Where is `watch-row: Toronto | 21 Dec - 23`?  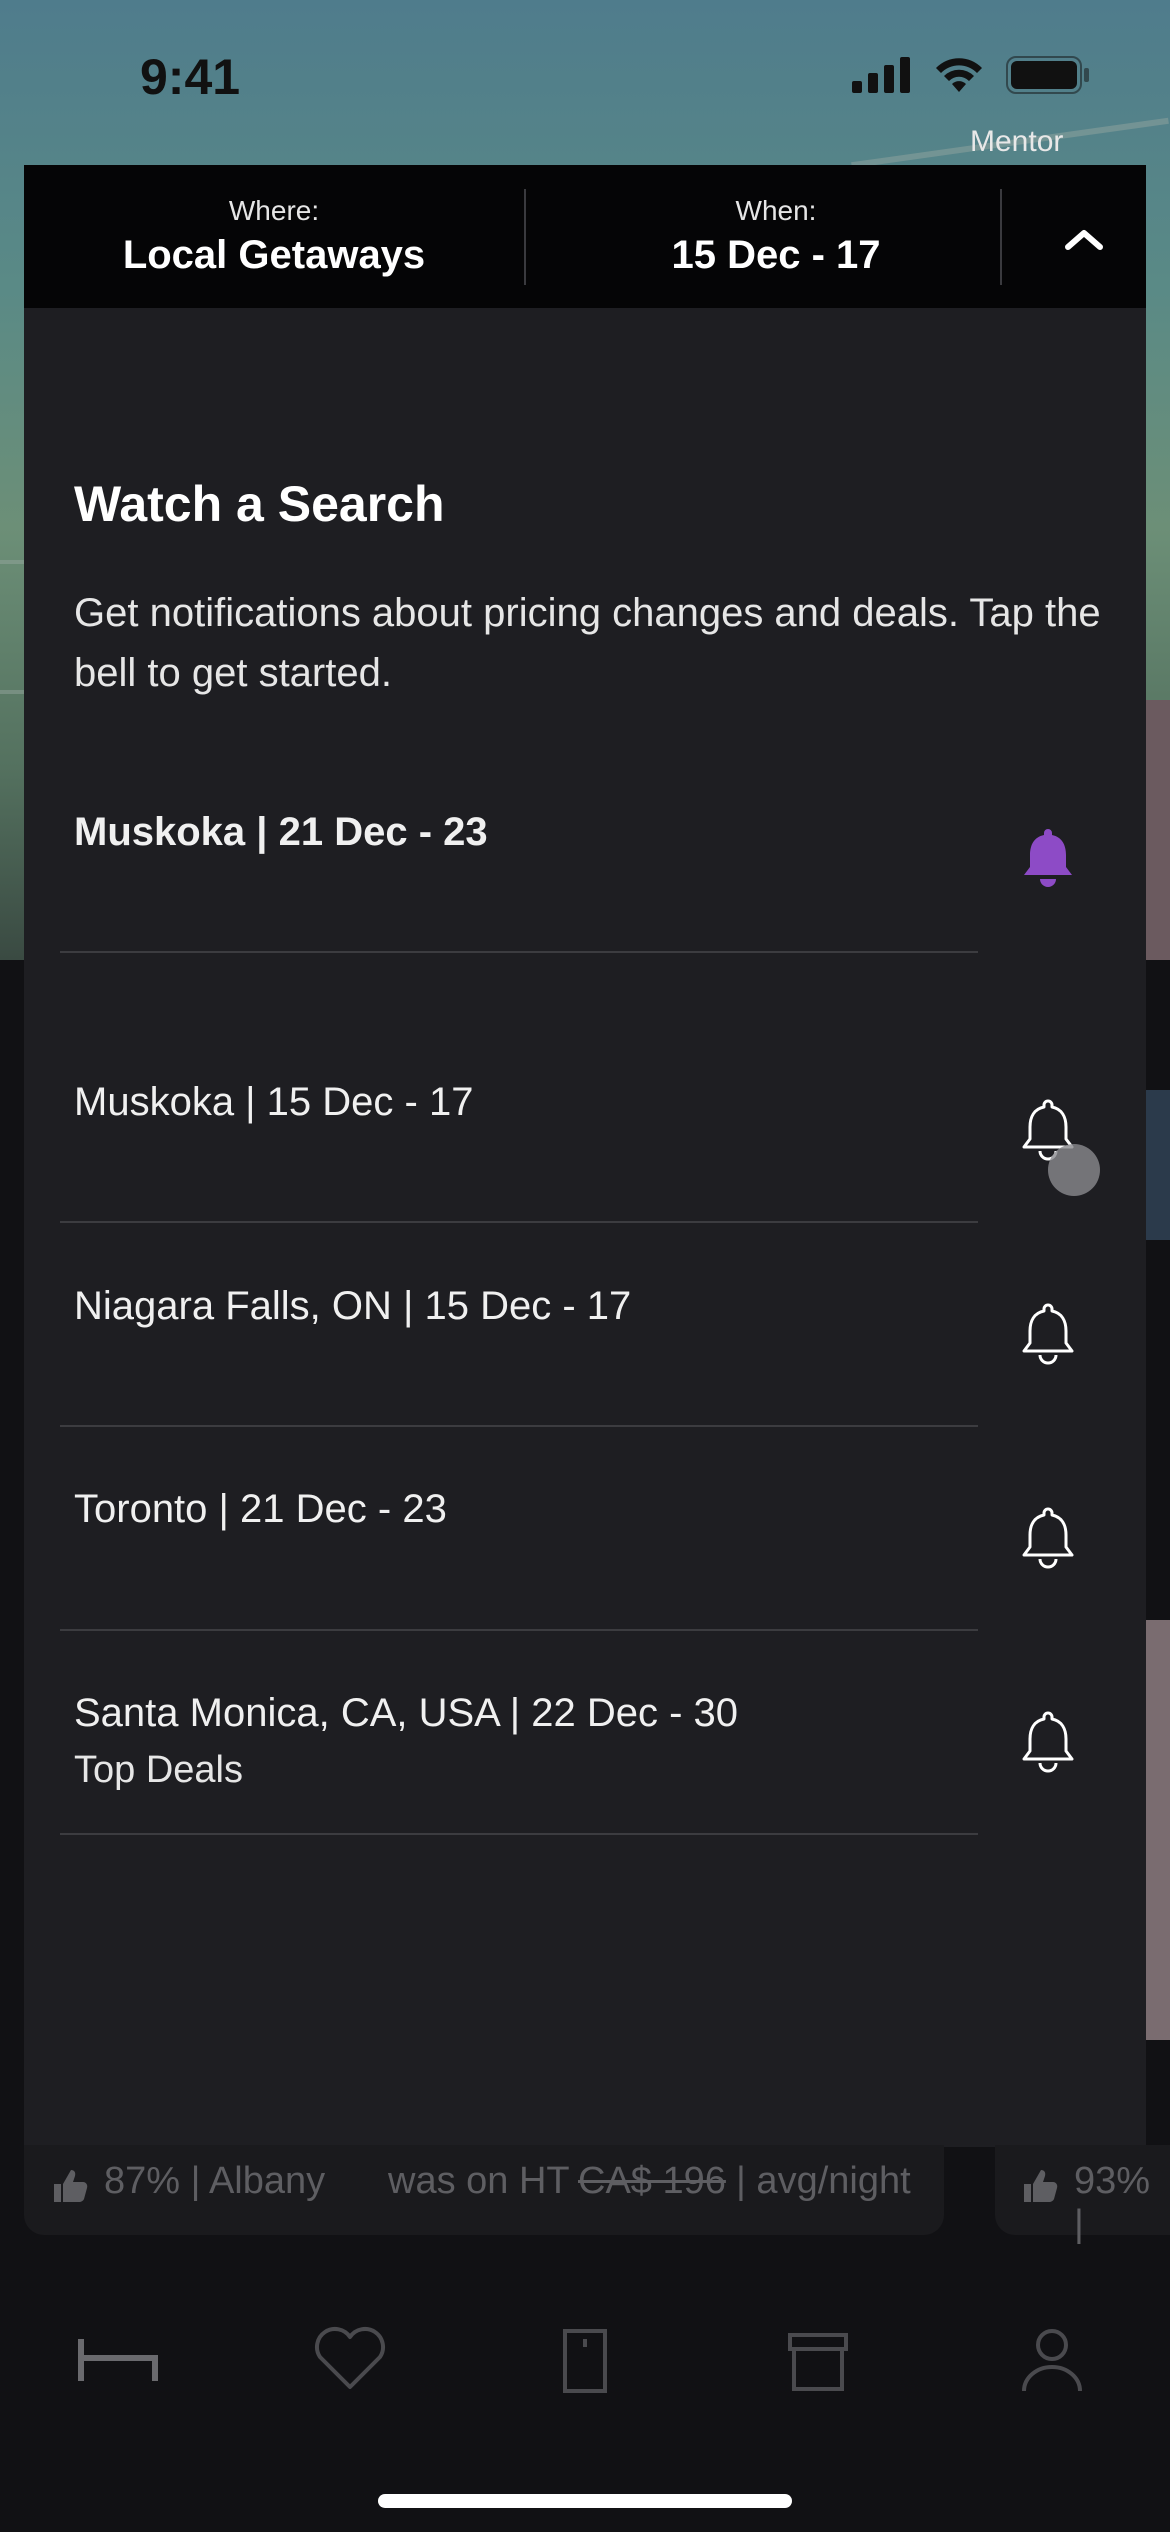
watch-row: Toronto | 21 Dec - 23 is located at coordinates (585, 1587).